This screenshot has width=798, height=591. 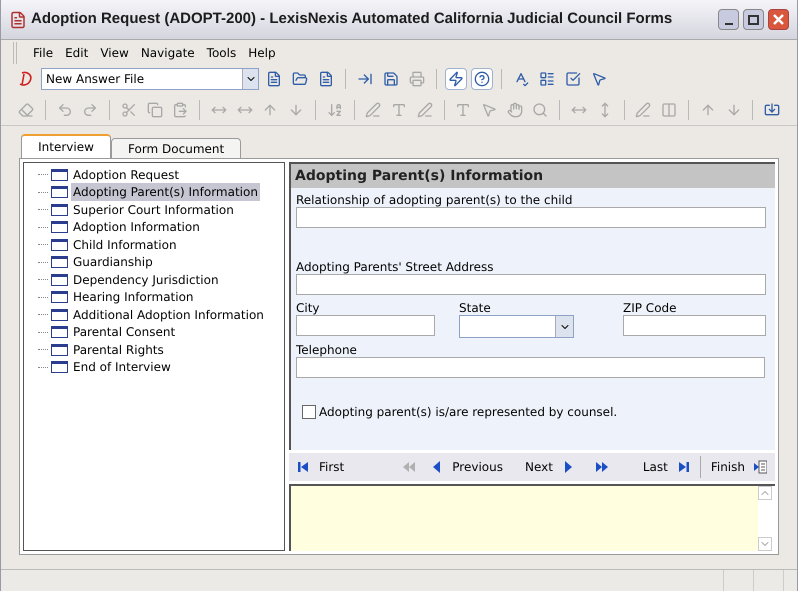 I want to click on double-right-arrow-icon, so click(x=601, y=467).